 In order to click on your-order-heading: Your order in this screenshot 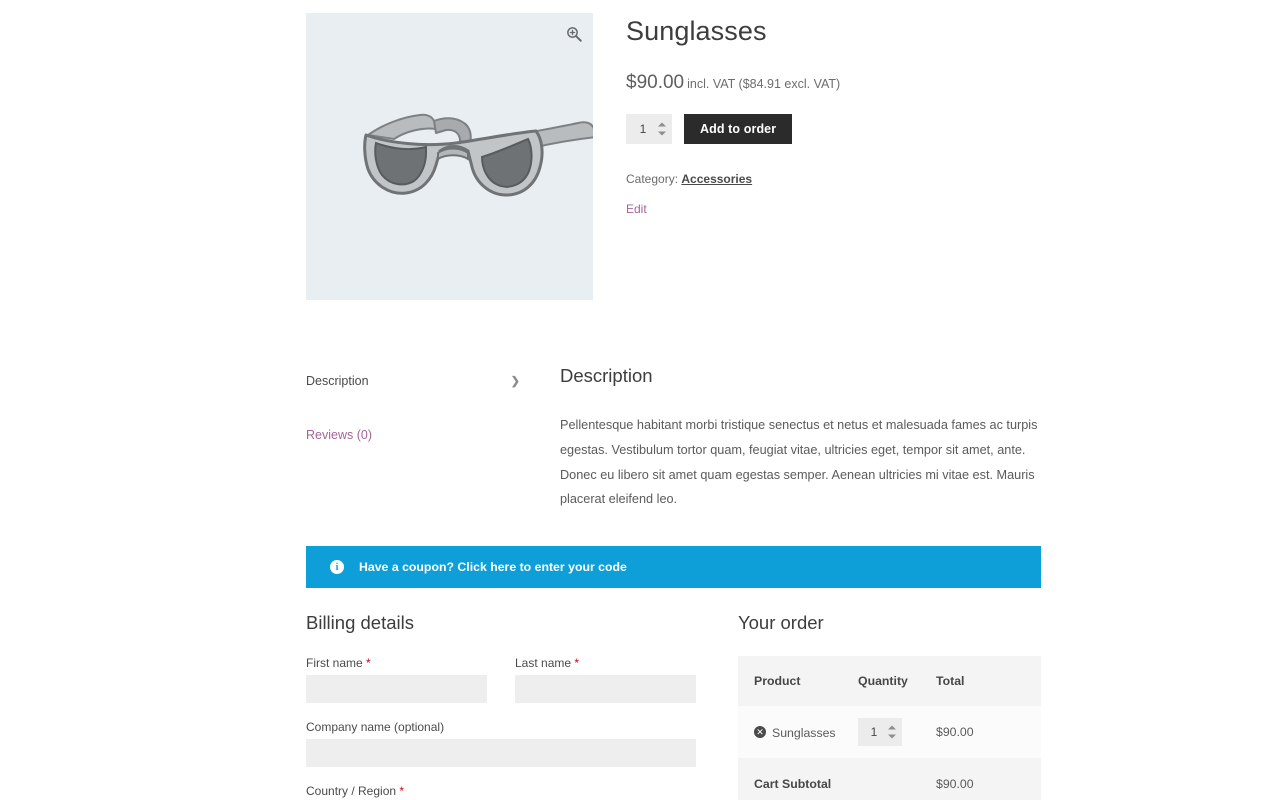, I will do `click(781, 622)`.